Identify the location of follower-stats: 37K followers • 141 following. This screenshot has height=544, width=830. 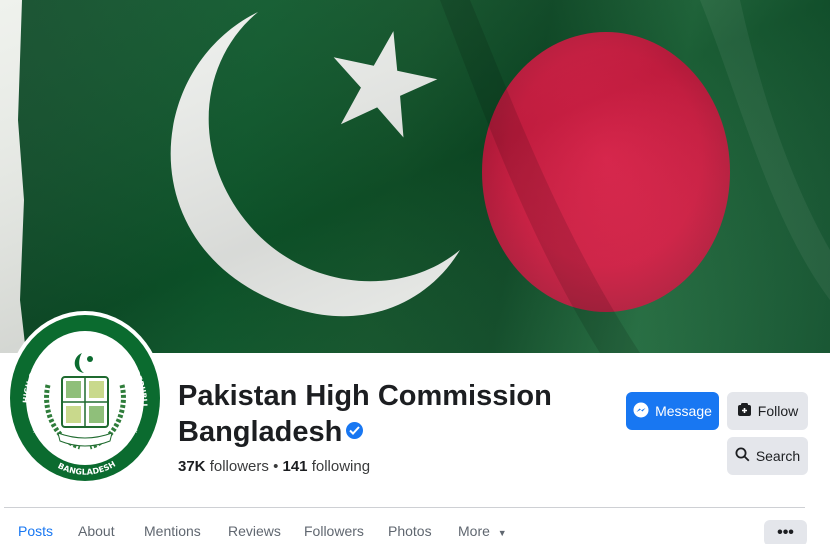
(274, 466).